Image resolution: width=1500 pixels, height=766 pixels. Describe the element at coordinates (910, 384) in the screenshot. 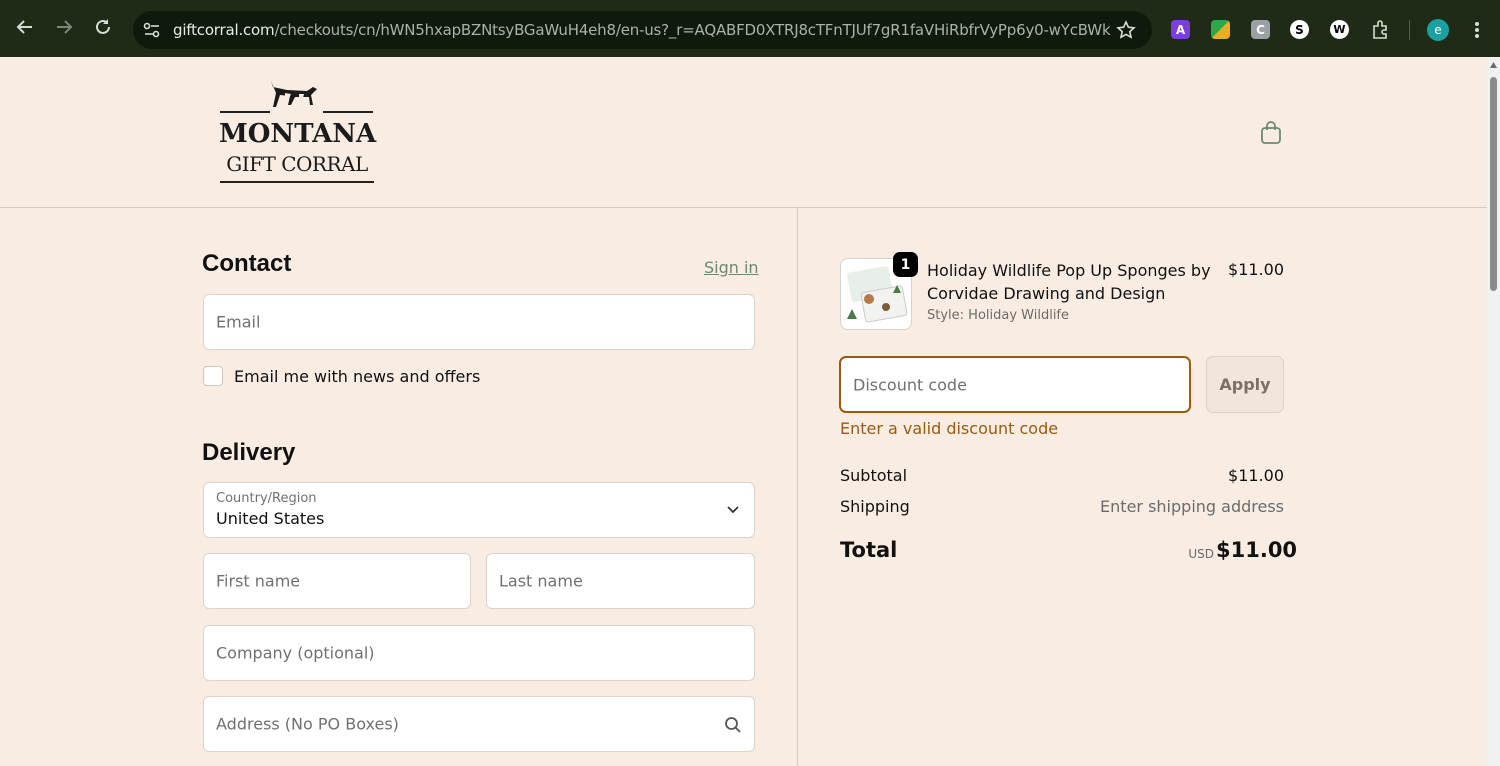

I see `discount-placeholder: Discount code` at that location.